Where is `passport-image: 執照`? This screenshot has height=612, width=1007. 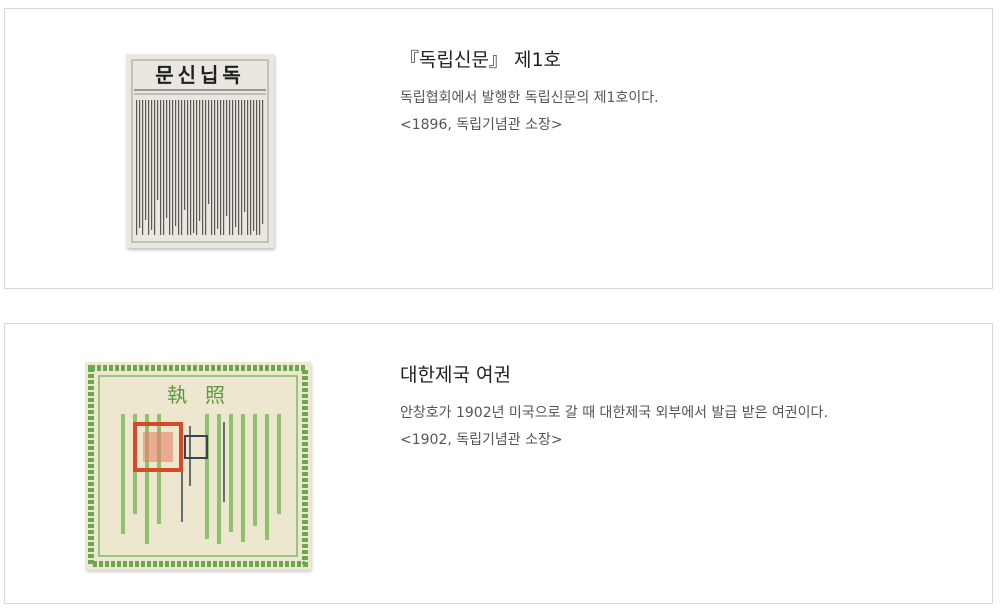 passport-image: 執照 is located at coordinates (198, 466).